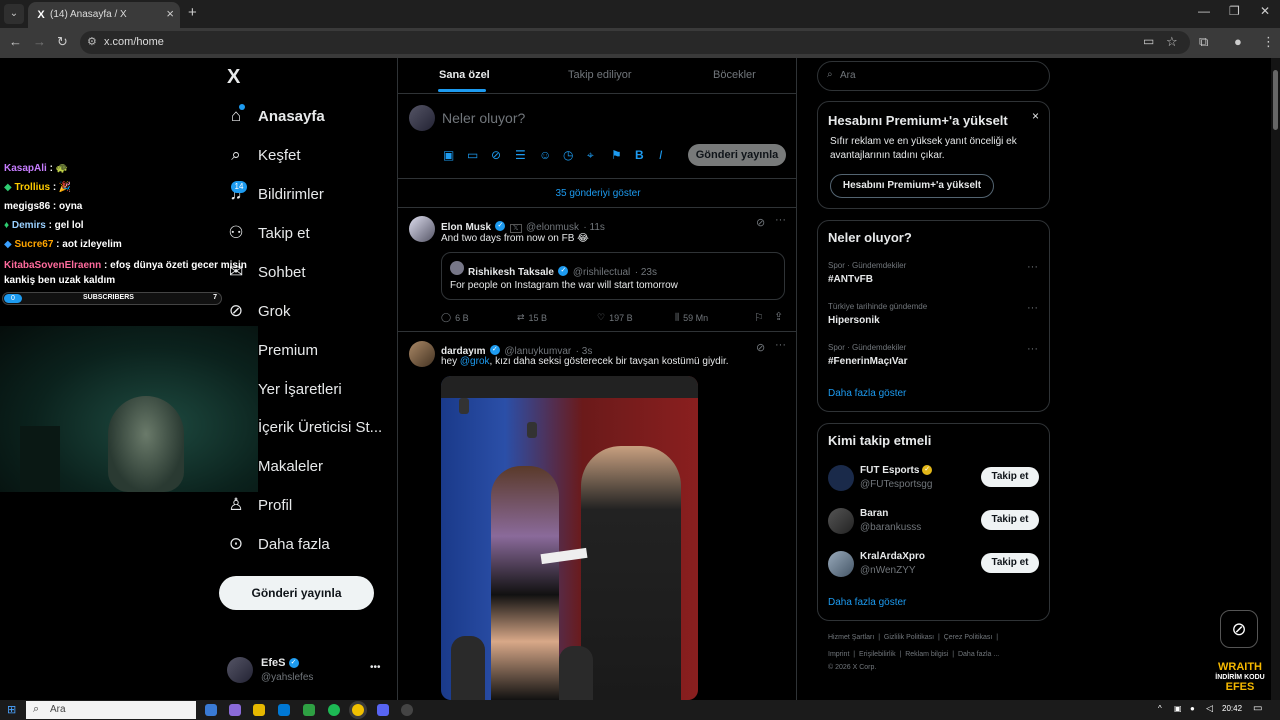 This screenshot has height=720, width=1280. What do you see at coordinates (1204, 11) in the screenshot?
I see `minimize-icon: —` at bounding box center [1204, 11].